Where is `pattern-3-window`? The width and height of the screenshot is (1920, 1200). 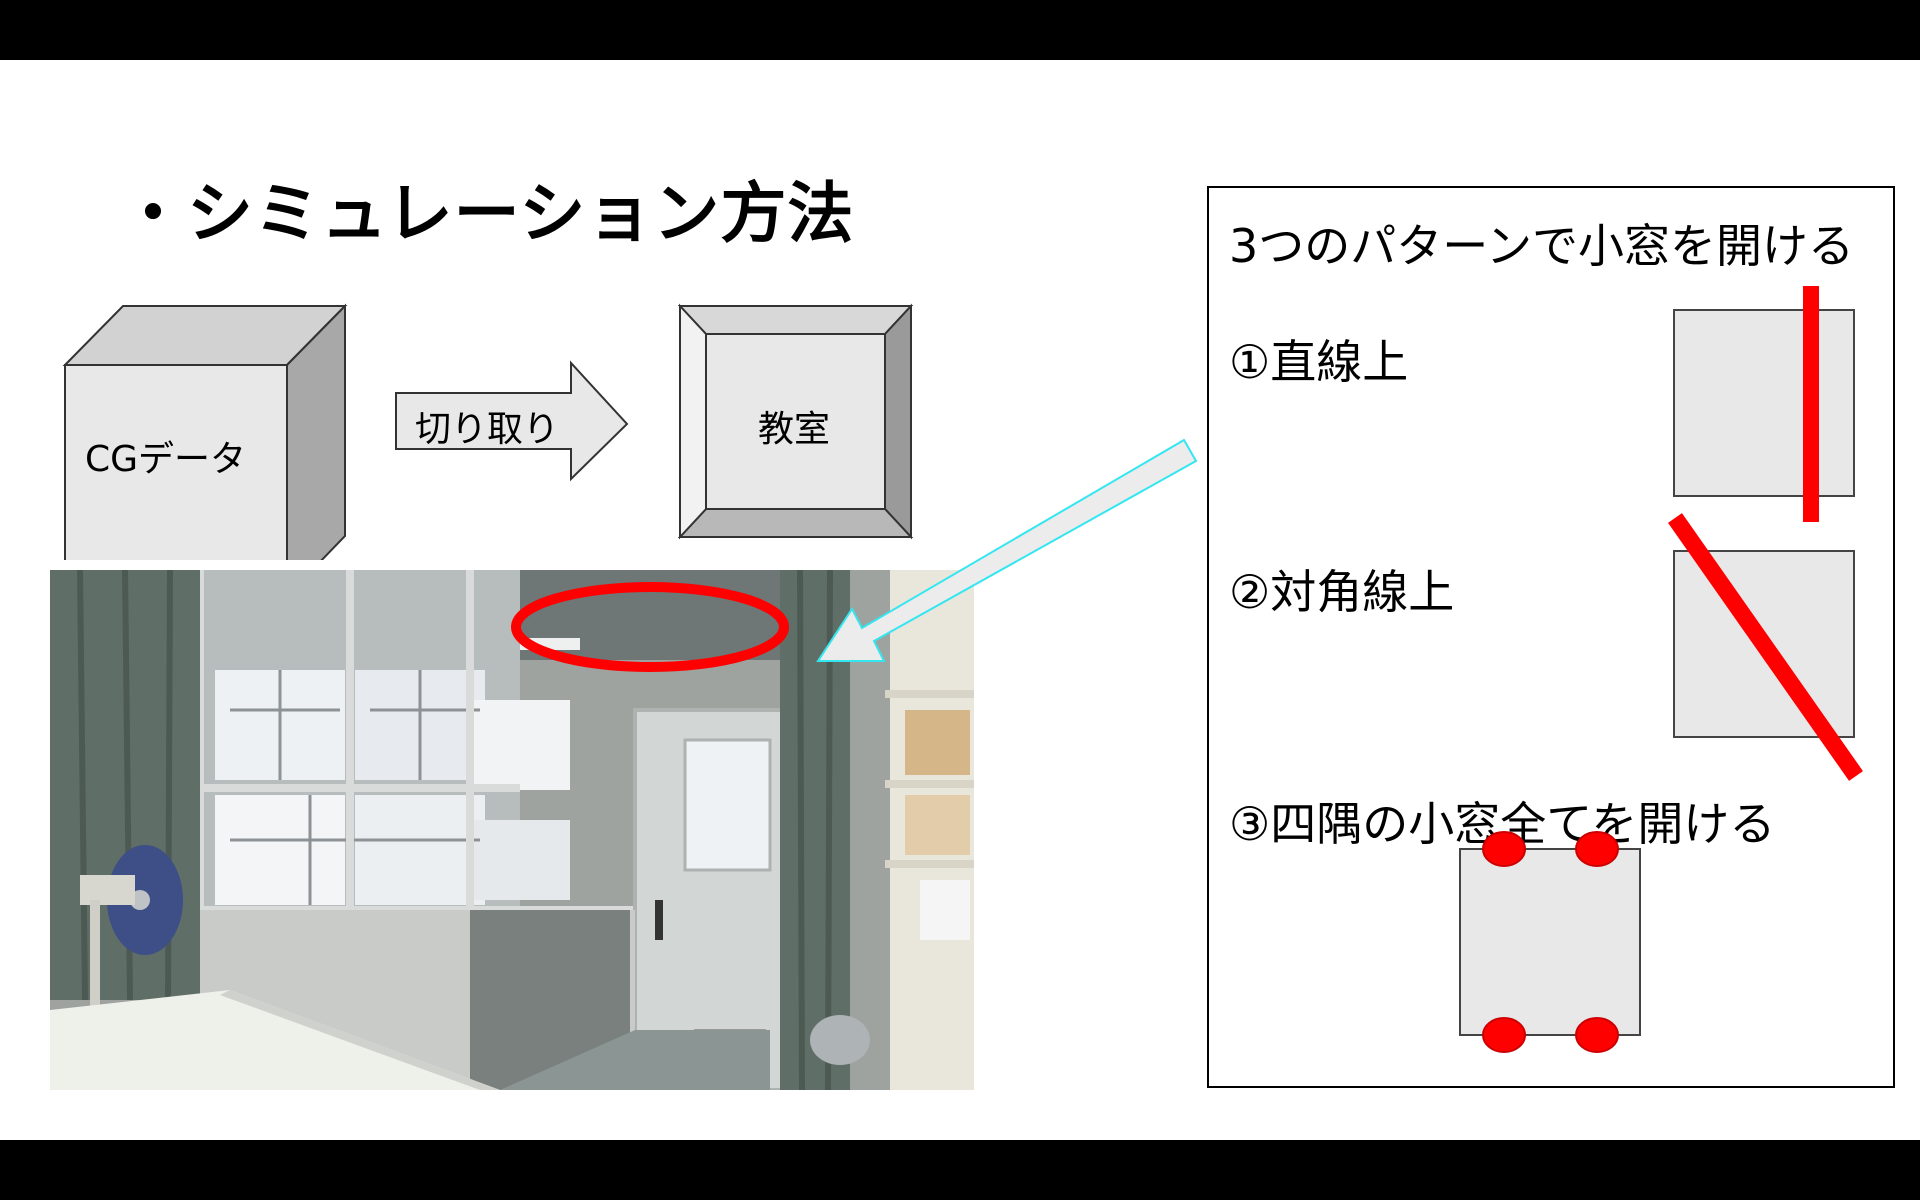 pattern-3-window is located at coordinates (1550, 942).